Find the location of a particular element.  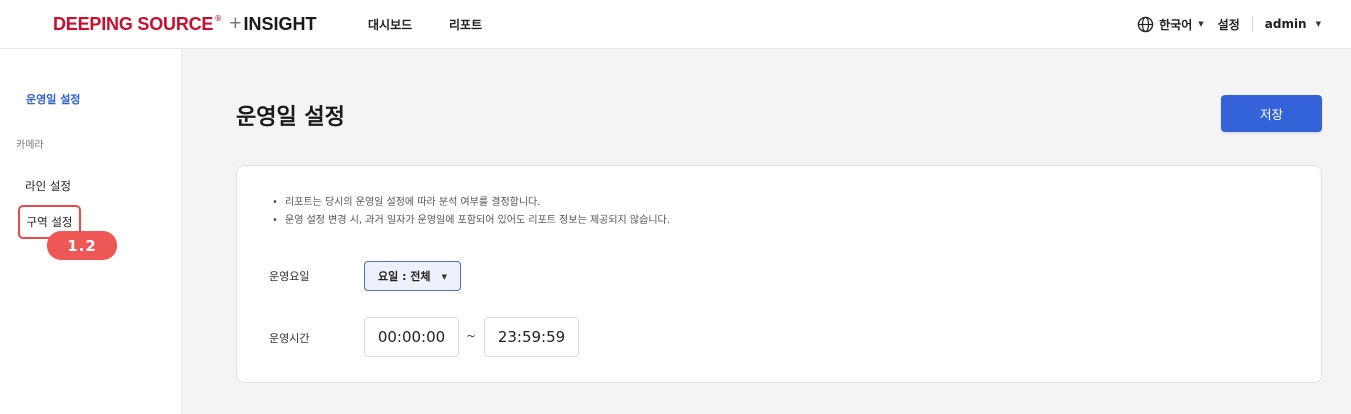

nav-dashboard: 대시보드 is located at coordinates (390, 24).